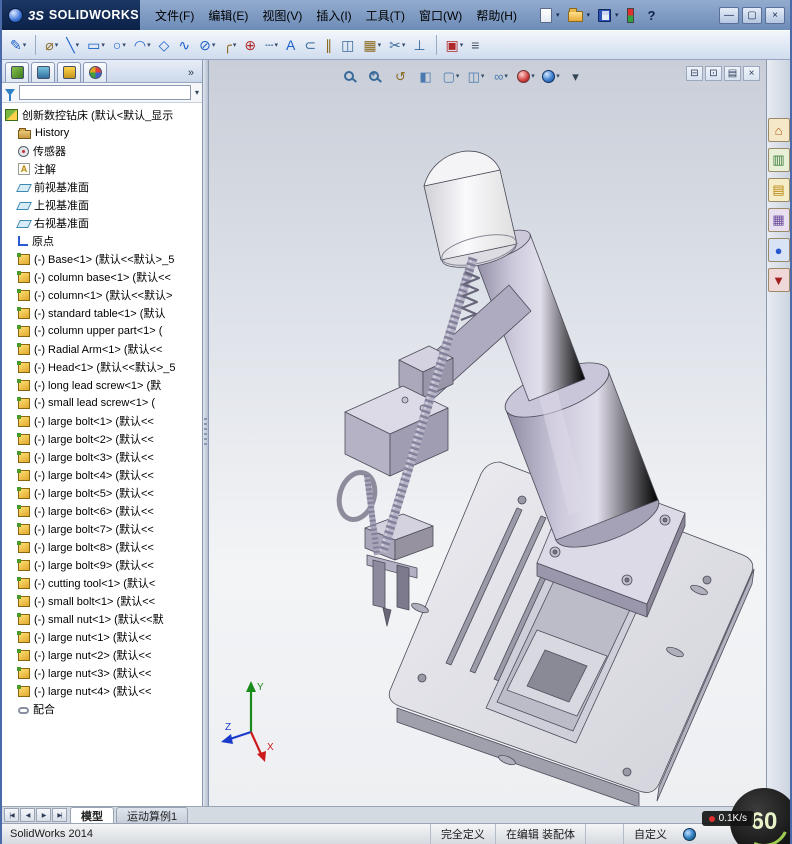 Image resolution: width=792 pixels, height=844 pixels. Describe the element at coordinates (426, 76) in the screenshot. I see `section-view-icon: ◧` at that location.